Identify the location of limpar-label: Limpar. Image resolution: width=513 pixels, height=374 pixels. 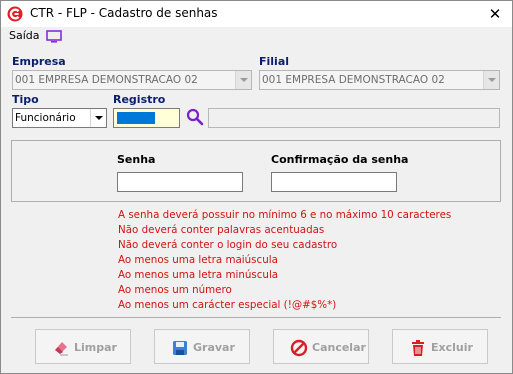
(95, 347).